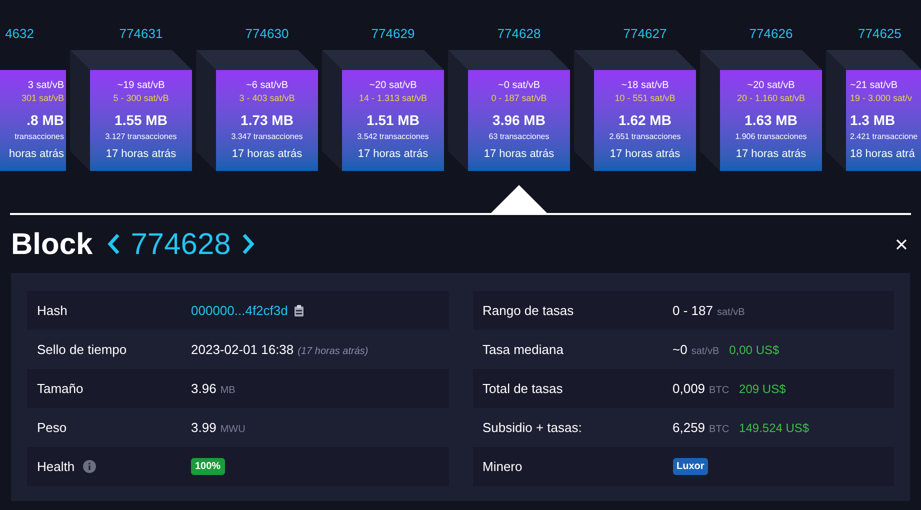 The width and height of the screenshot is (921, 510). Describe the element at coordinates (771, 137) in the screenshot. I see `transaction-count: 1.906 transacciones` at that location.